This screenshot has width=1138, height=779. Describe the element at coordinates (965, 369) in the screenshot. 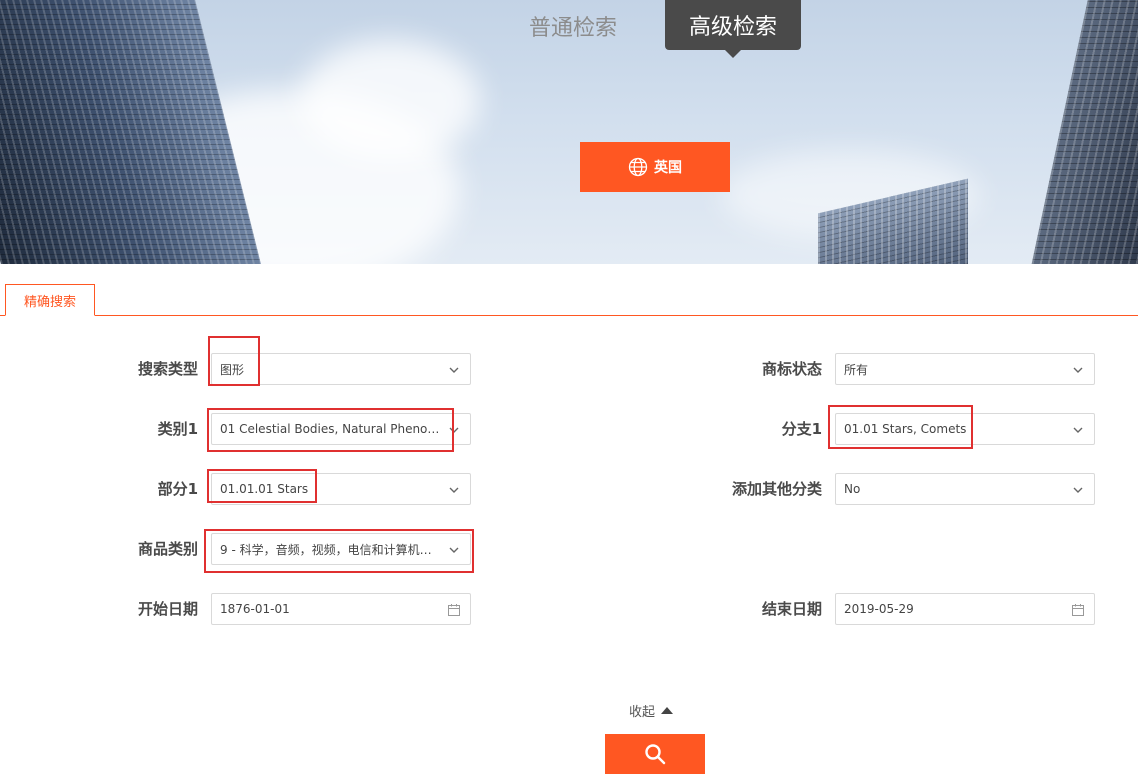

I see `trademark-status-select: 所有` at that location.